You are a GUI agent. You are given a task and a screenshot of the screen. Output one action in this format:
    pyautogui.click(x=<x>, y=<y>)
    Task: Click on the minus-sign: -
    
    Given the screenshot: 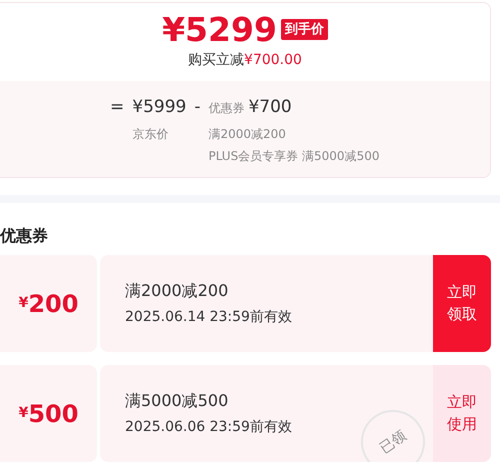 What is the action you would take?
    pyautogui.click(x=197, y=107)
    